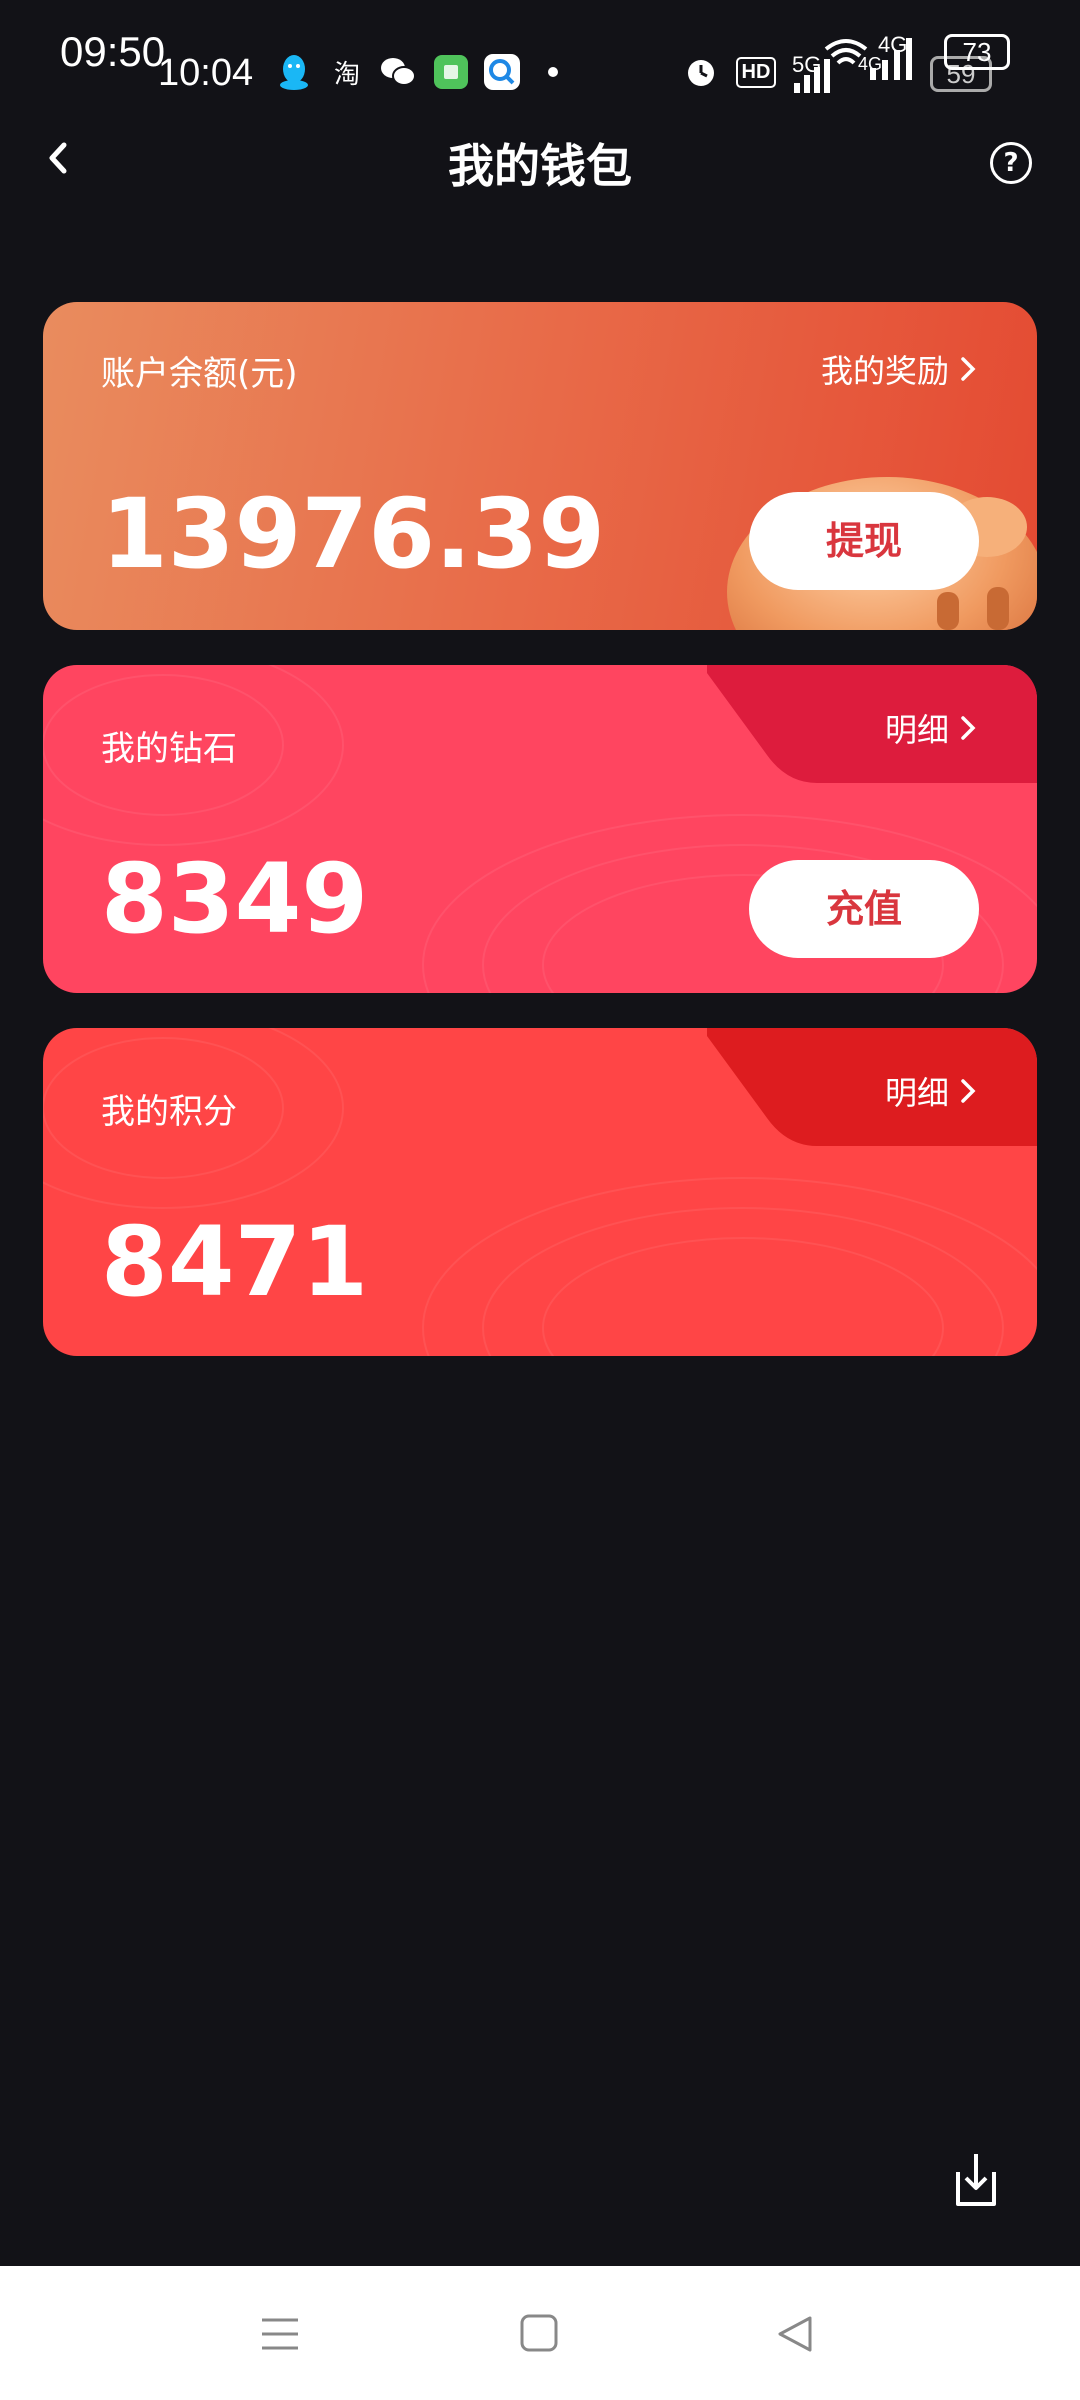 This screenshot has height=2400, width=1080. What do you see at coordinates (353, 534) in the screenshot?
I see `balance-amount: 13976.39` at bounding box center [353, 534].